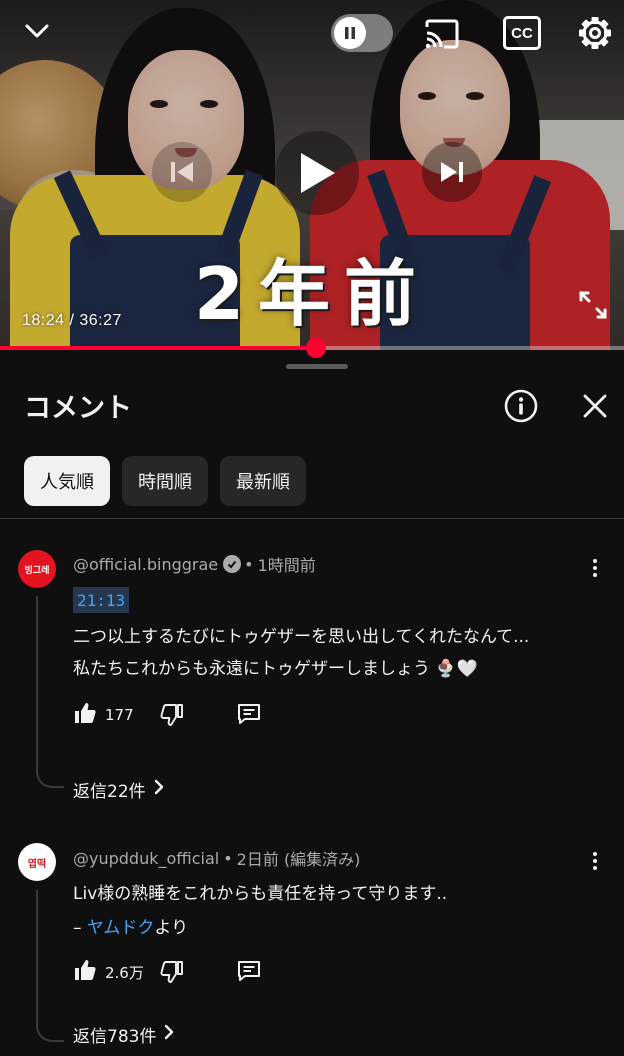 This screenshot has height=1056, width=624. I want to click on comment-time: 1時間前, so click(286, 565).